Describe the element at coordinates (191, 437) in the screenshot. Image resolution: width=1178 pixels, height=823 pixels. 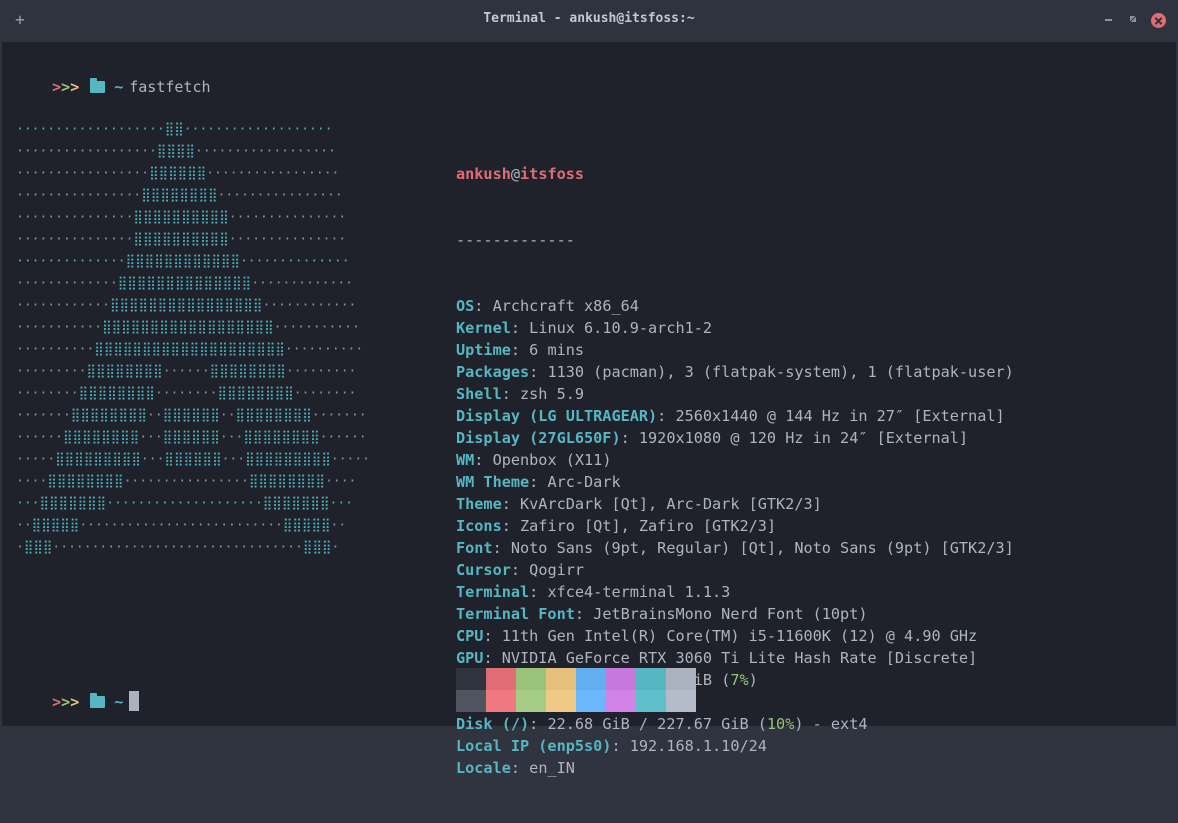
I see `ascii-art-row: ······⣿⣿⣿⣿⣿⣿⣿⣿···⣿⣿⣿⣿⣿⣿···⣿⣿⣿⣿⣿⣿⣿⣿······` at that location.